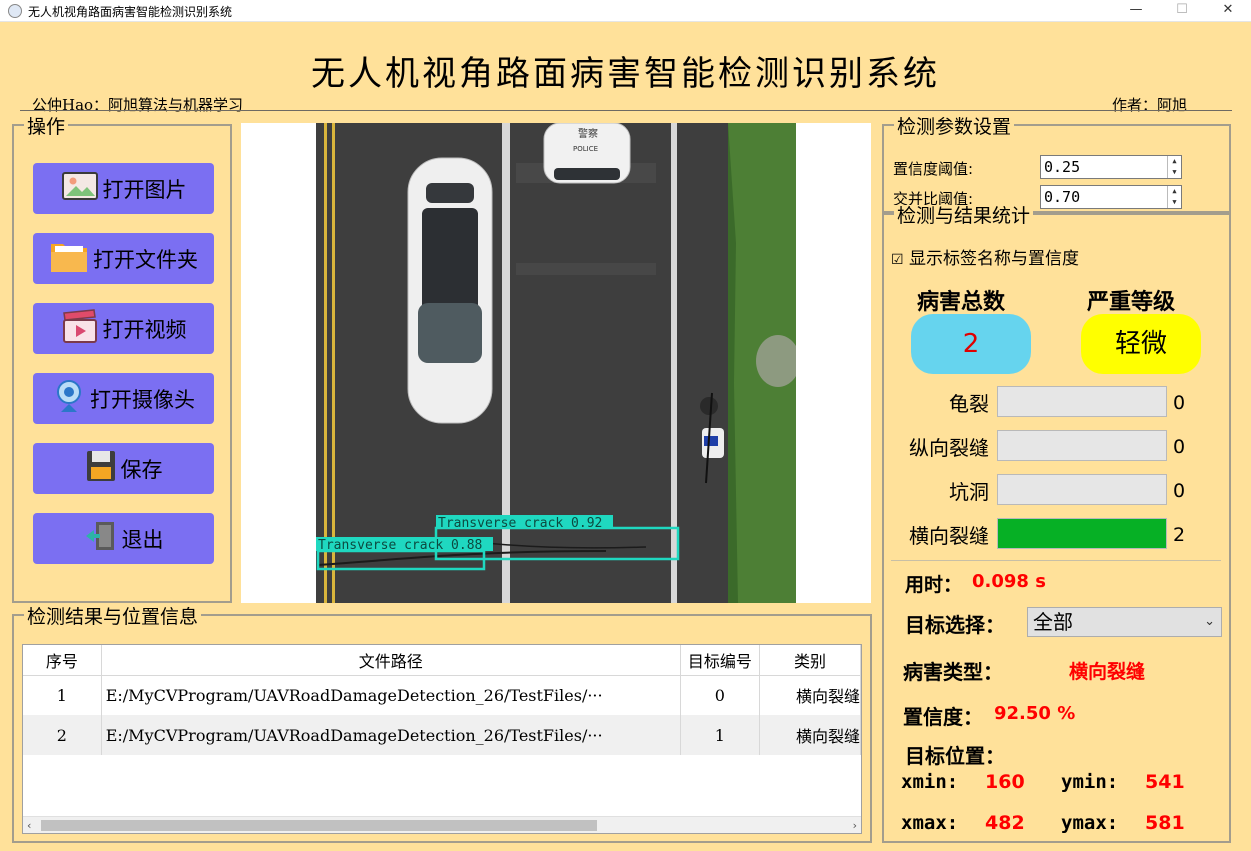  I want to click on open-camera-button: 打开摄像头, so click(123, 398).